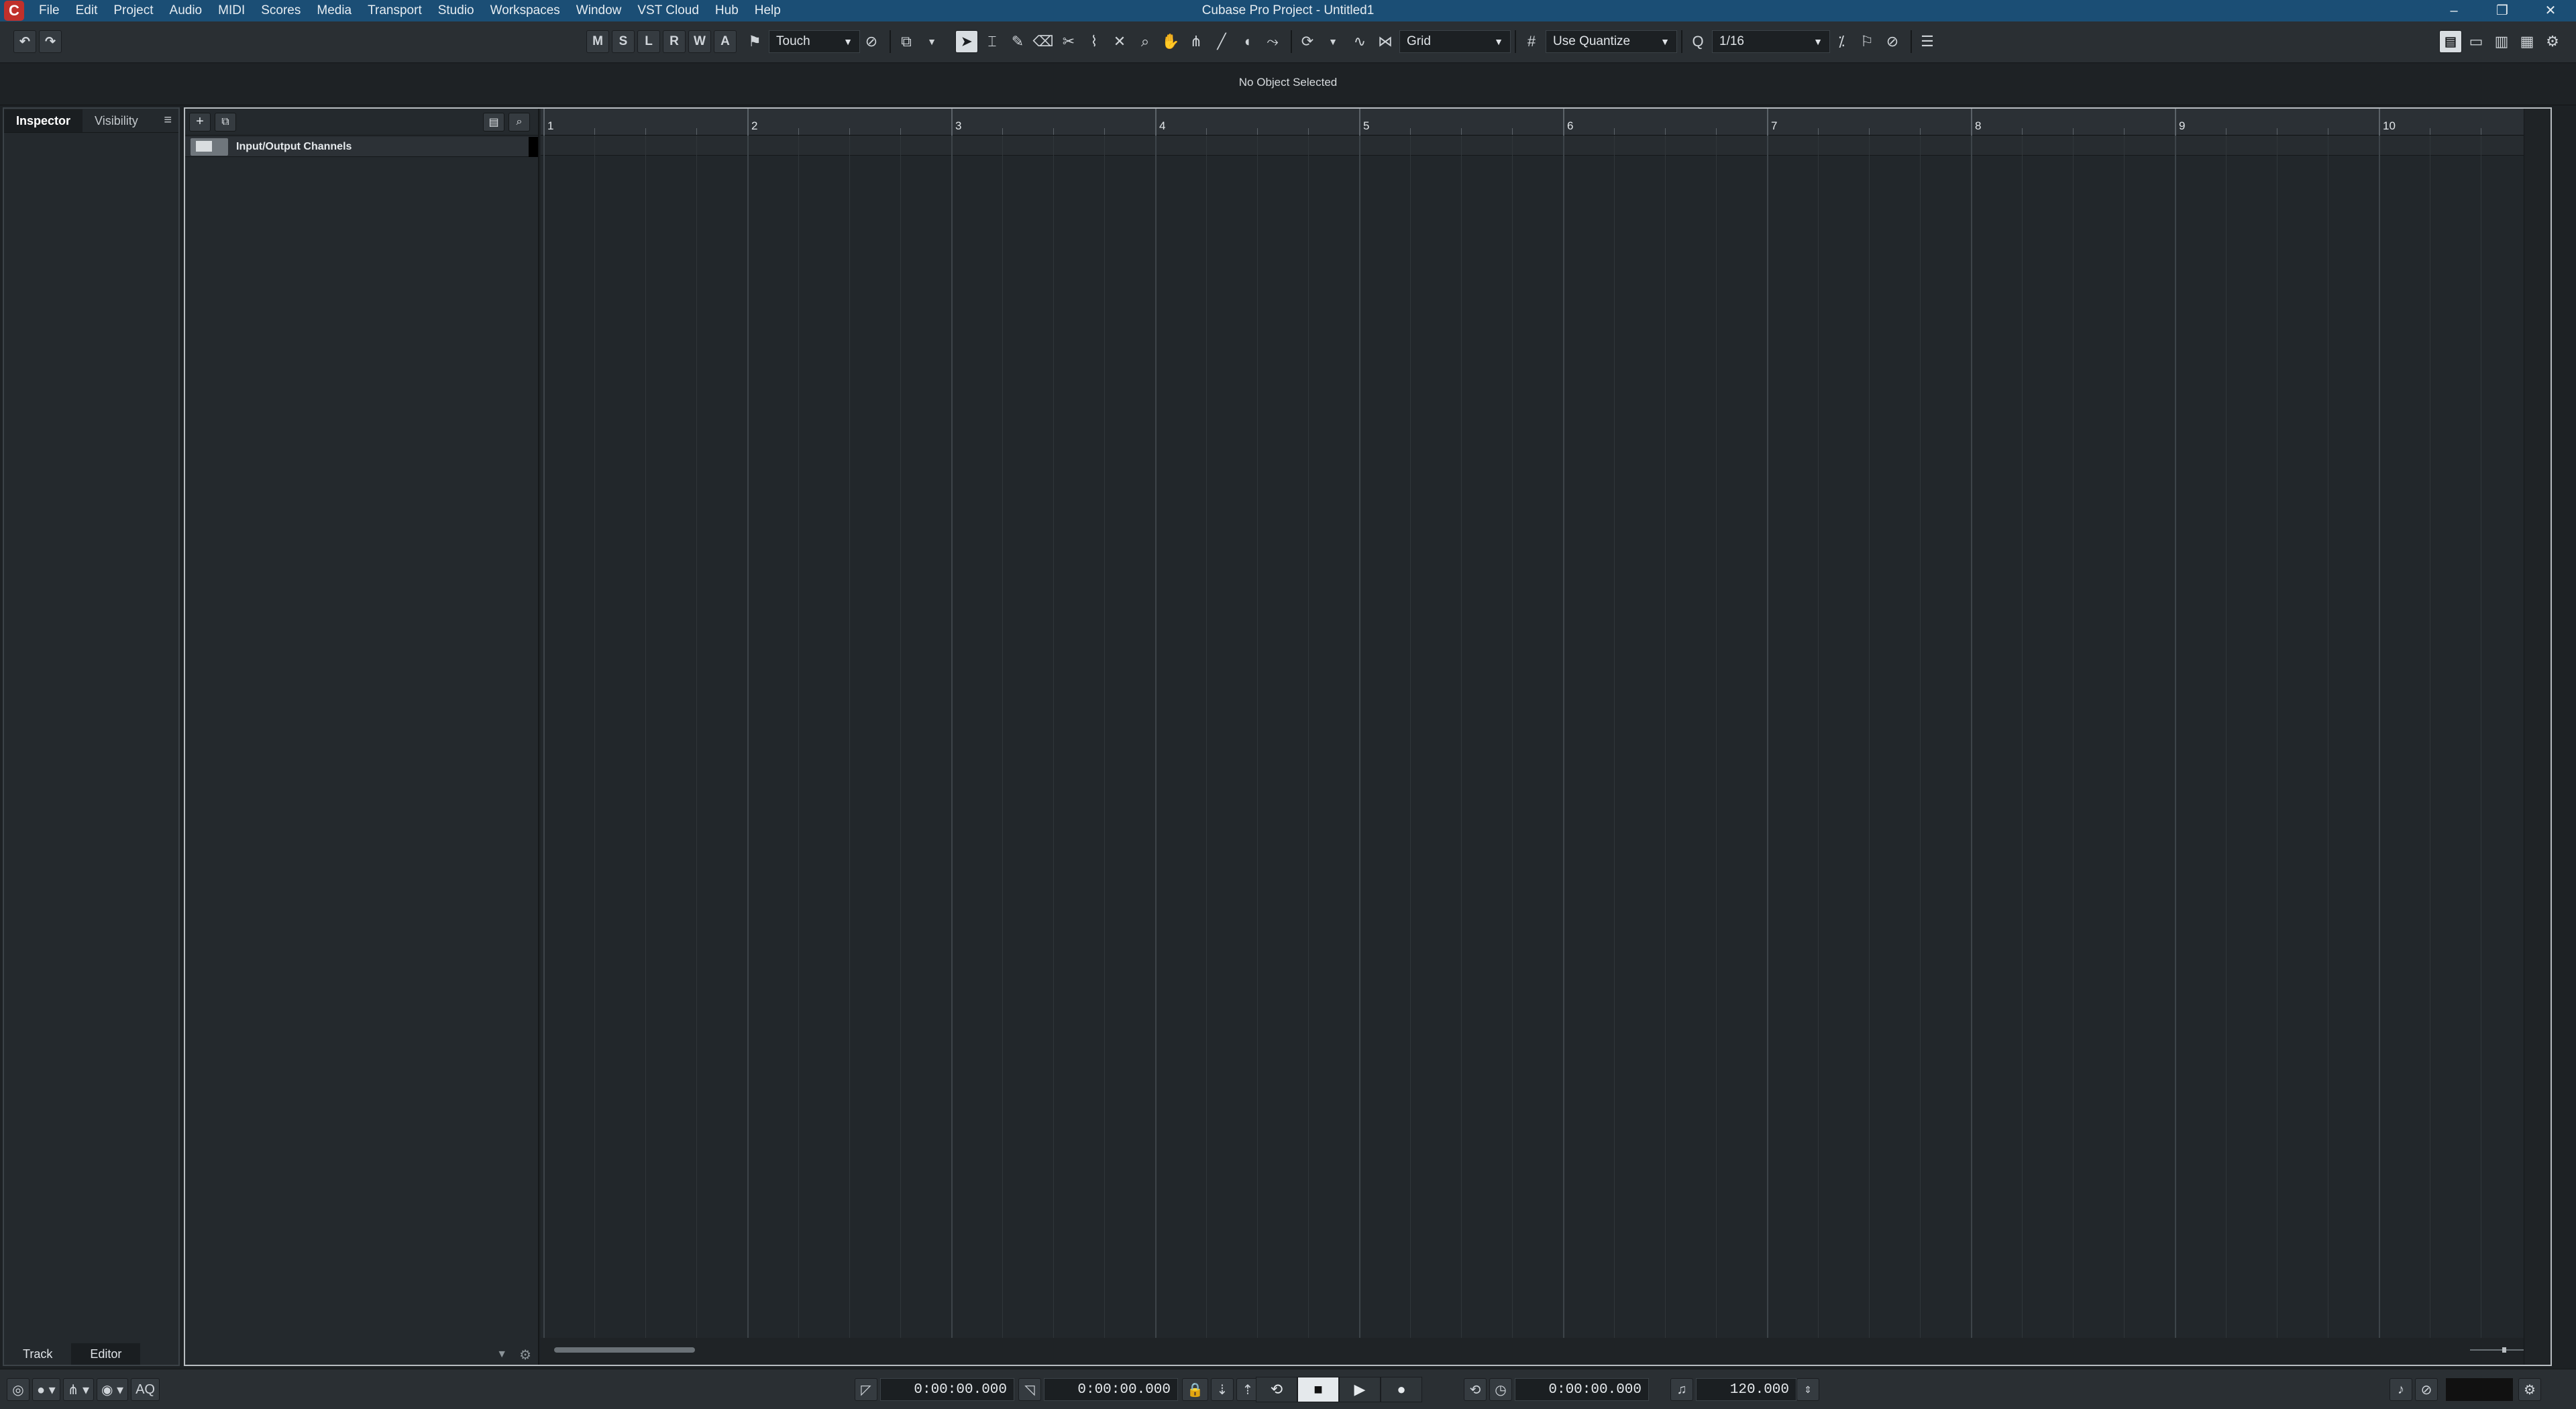  I want to click on right-locator-icon: ◹, so click(1029, 1389).